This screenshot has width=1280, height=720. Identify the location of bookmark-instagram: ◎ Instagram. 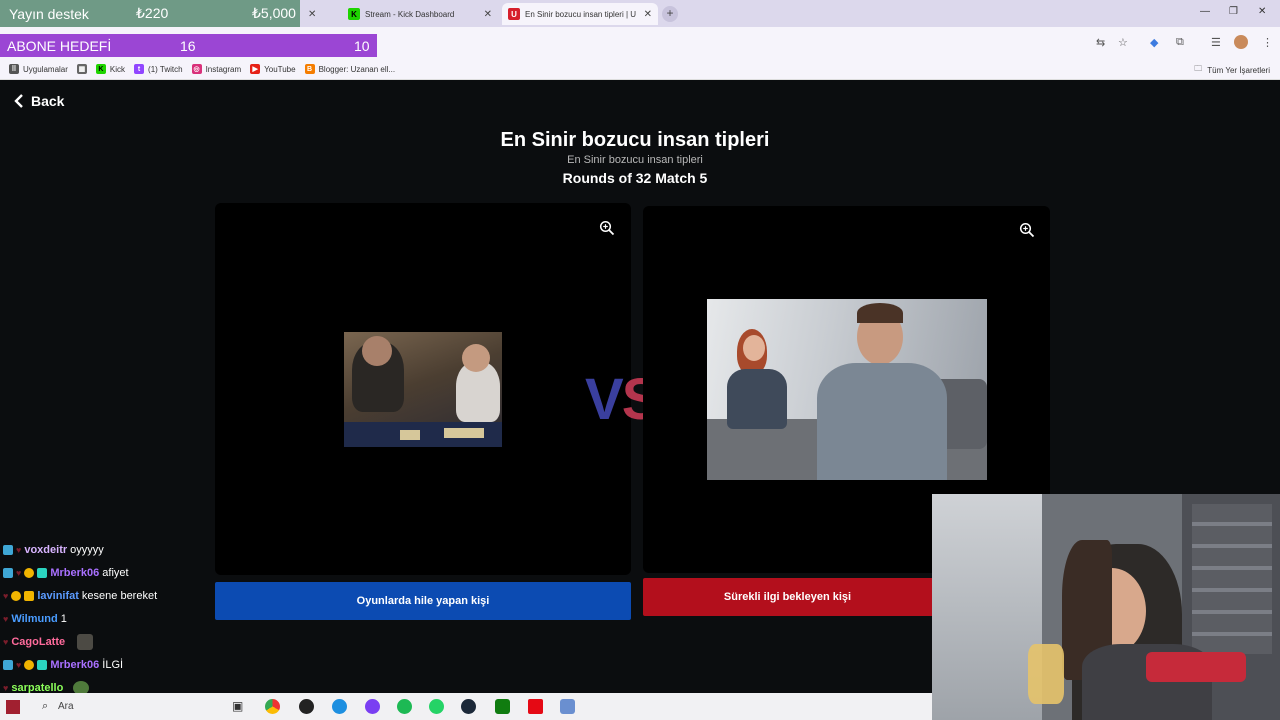
(216, 69).